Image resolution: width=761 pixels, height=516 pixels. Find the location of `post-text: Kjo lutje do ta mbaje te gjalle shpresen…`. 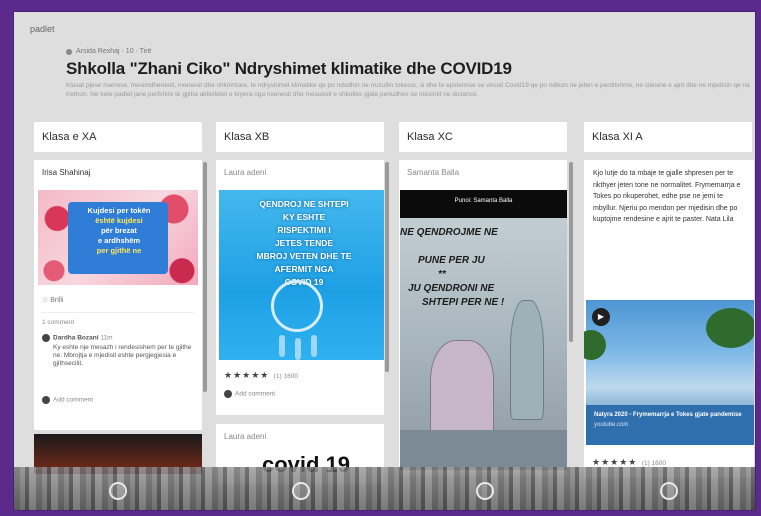

post-text: Kjo lutje do ta mbaje te gjalle shpresen… is located at coordinates (667, 196).